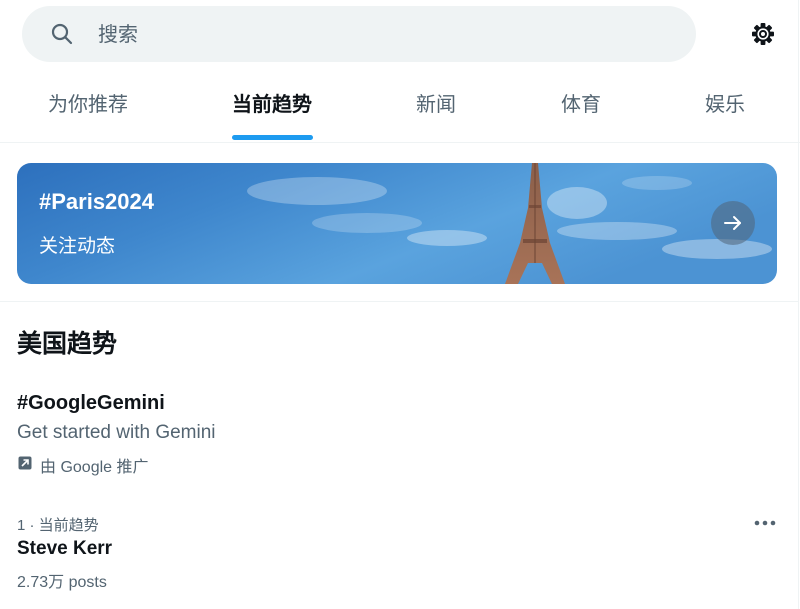 The image size is (800, 609). I want to click on active-tab-indicator, so click(272, 137).